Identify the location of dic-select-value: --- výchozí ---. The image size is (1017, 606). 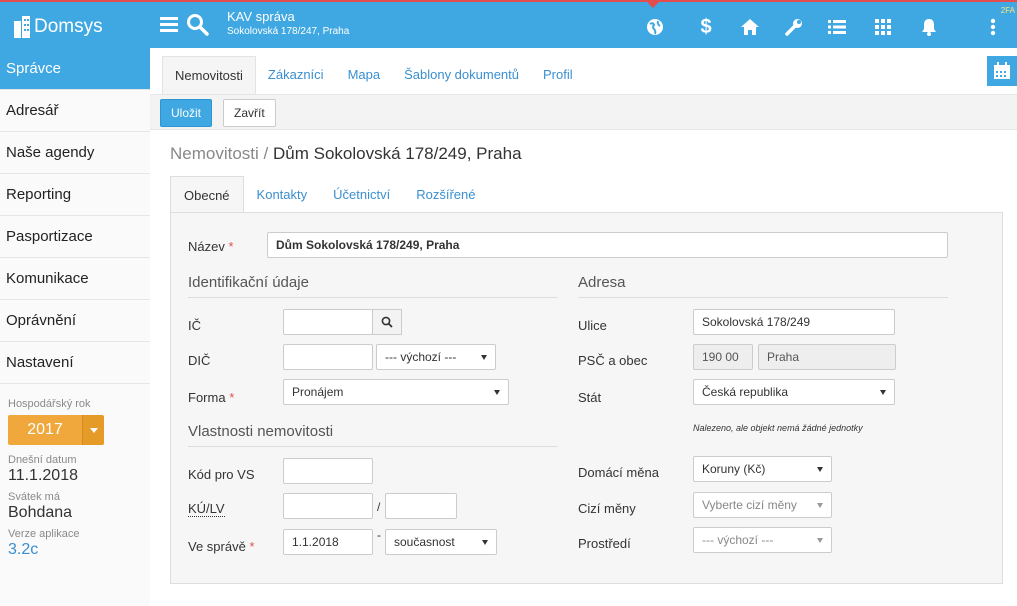
(421, 357).